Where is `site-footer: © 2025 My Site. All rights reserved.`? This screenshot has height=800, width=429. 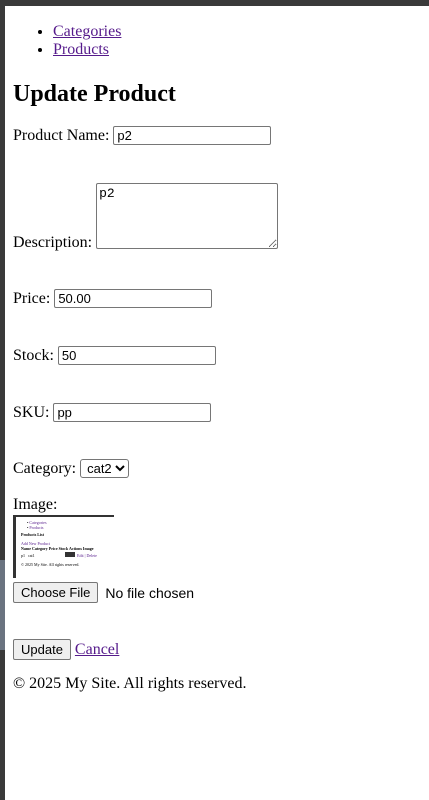
site-footer: © 2025 My Site. All rights reserved. is located at coordinates (130, 683).